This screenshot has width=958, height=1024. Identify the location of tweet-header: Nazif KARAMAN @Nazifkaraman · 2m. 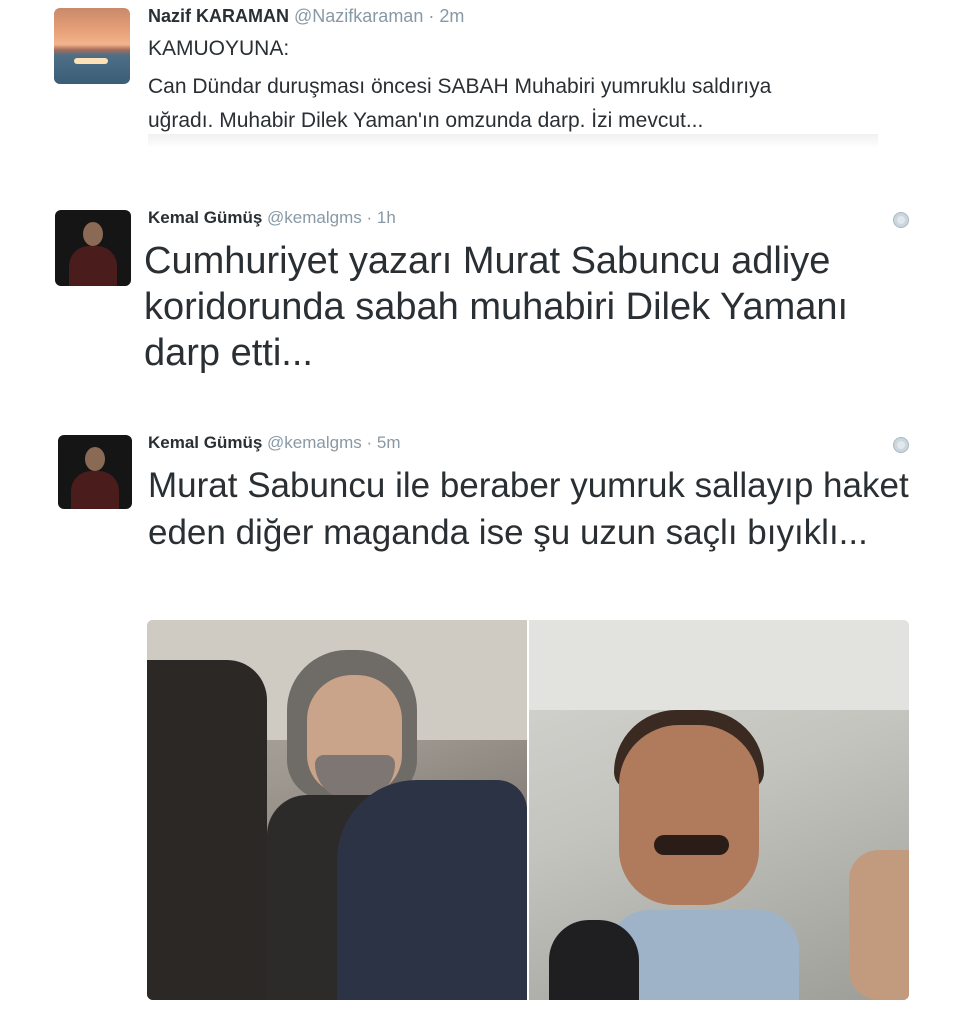
(306, 16).